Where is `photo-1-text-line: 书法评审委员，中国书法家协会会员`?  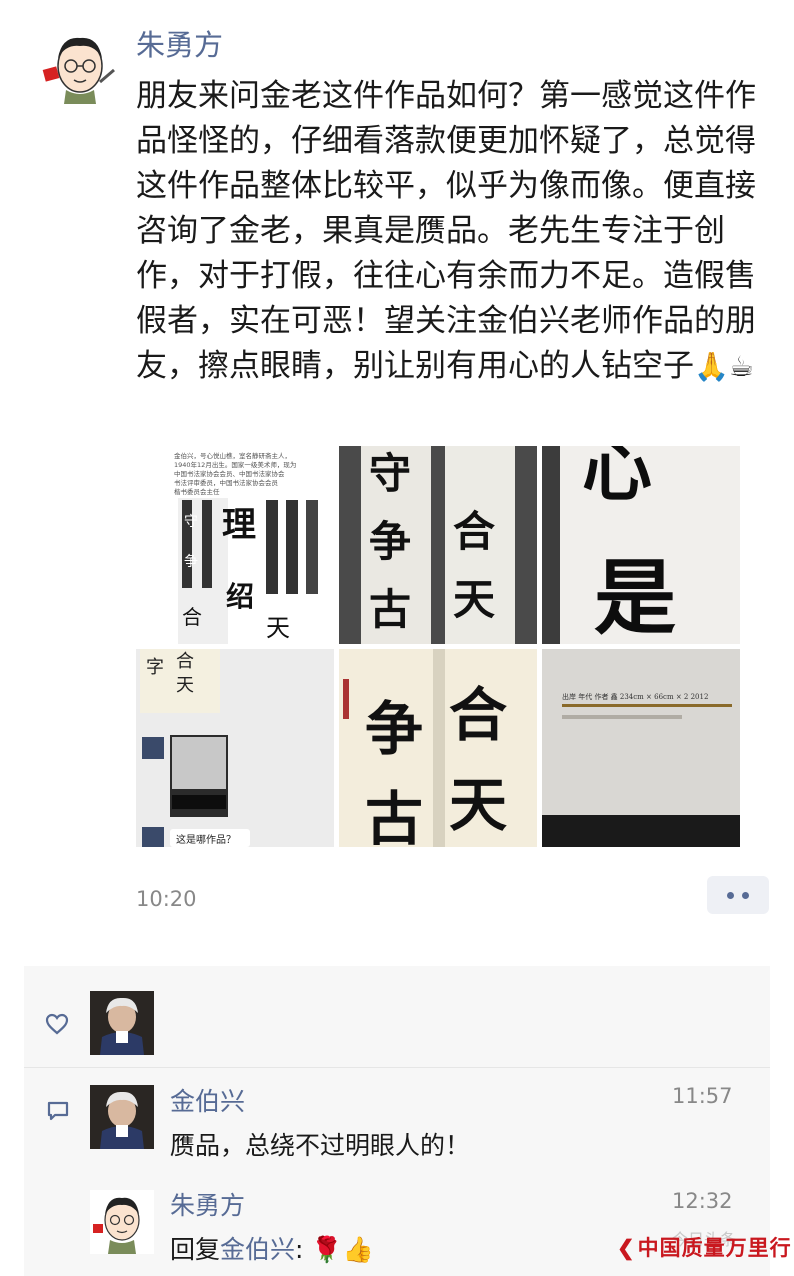 photo-1-text-line: 书法评审委员，中国书法家协会会员 is located at coordinates (226, 482).